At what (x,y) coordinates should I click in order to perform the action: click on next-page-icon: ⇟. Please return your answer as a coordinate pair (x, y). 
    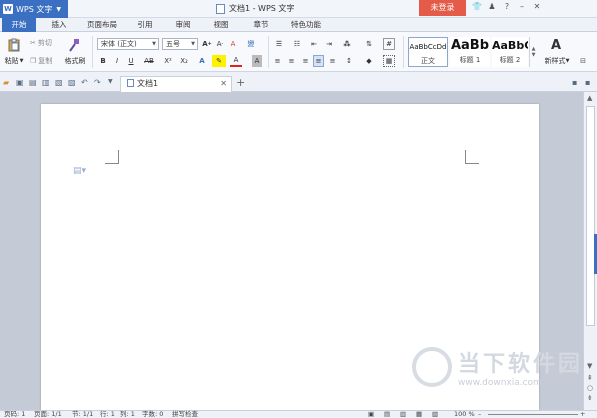
    Looking at the image, I should click on (590, 398).